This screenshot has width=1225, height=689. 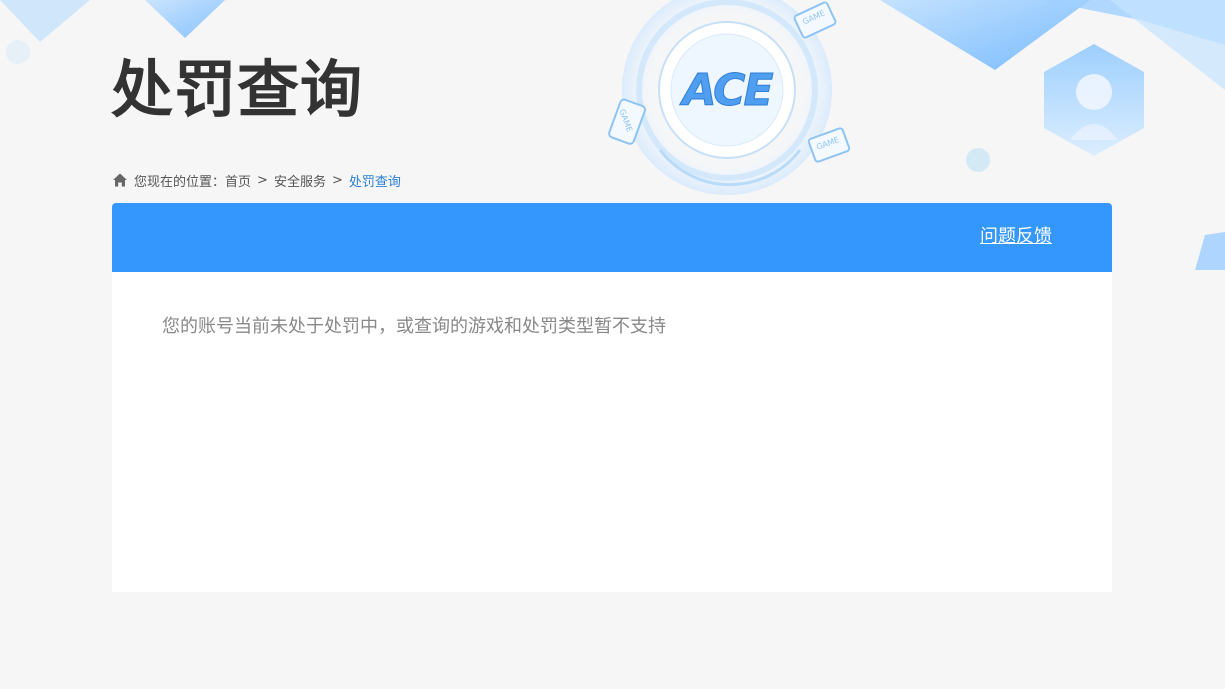 What do you see at coordinates (237, 89) in the screenshot?
I see `page-title: 处罚查询` at bounding box center [237, 89].